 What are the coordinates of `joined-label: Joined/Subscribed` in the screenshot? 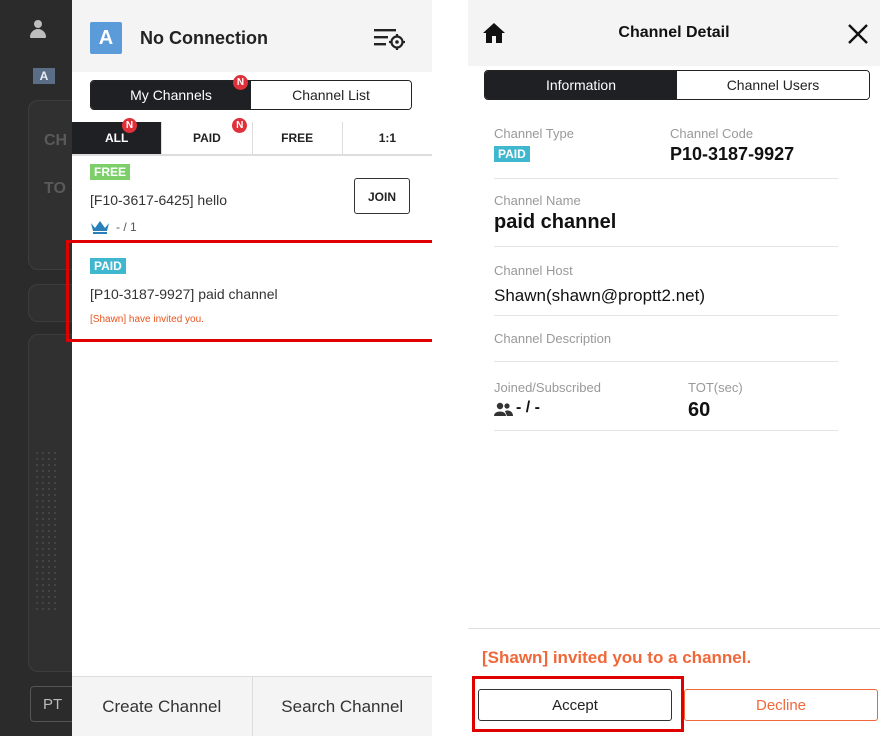 It's located at (547, 387).